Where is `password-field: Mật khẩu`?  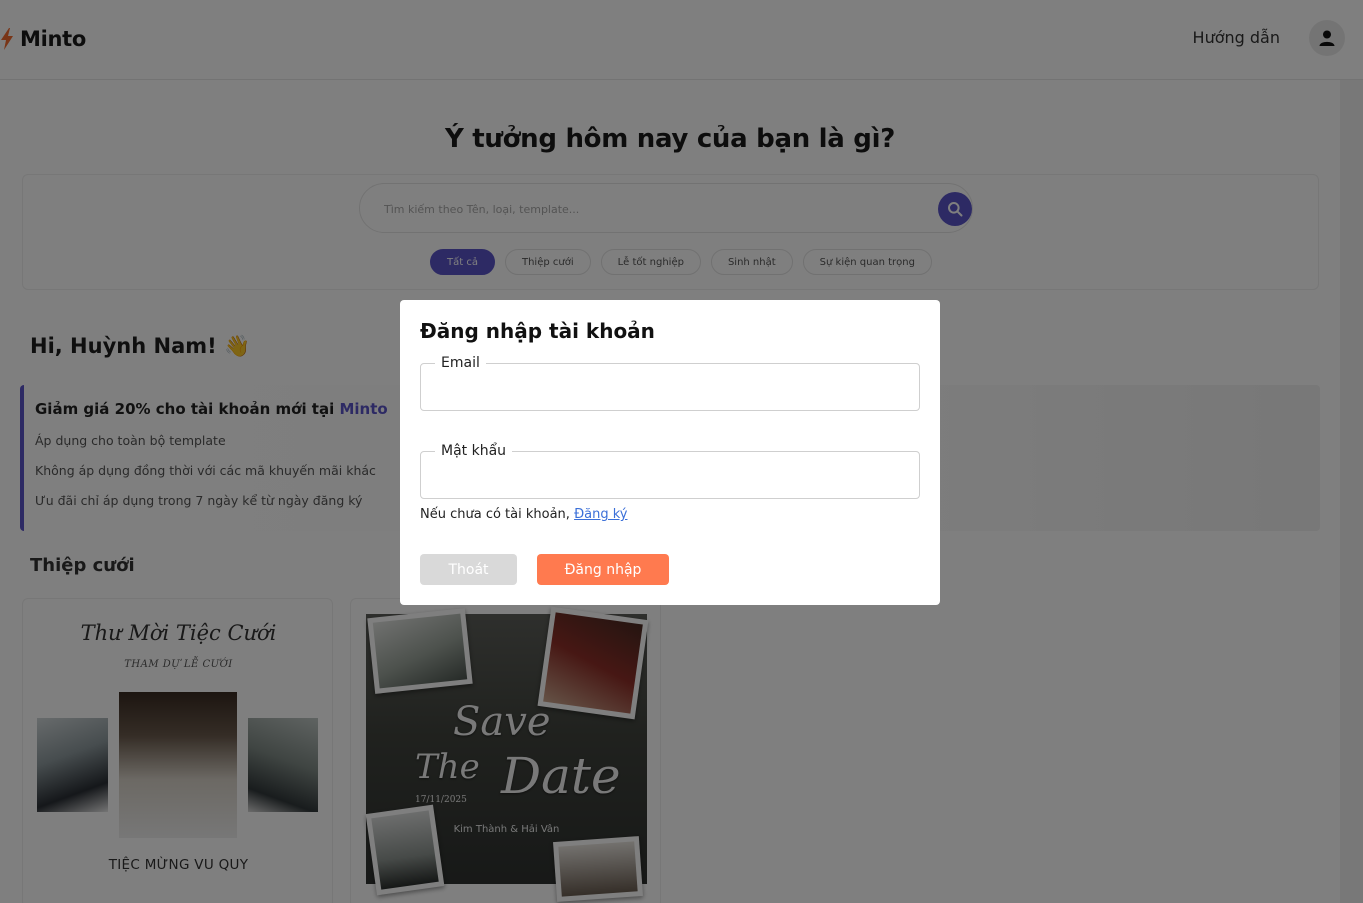
password-field: Mật khẩu is located at coordinates (670, 471).